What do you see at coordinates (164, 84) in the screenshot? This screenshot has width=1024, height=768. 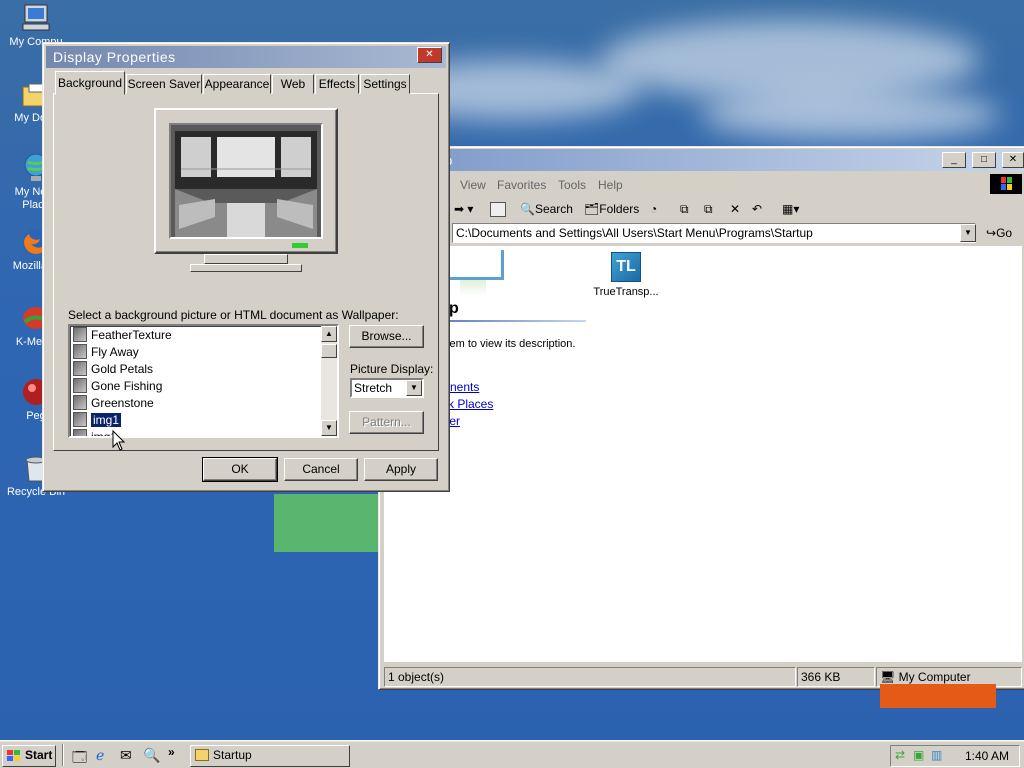 I see `tab-screen-saver: Screen Saver` at bounding box center [164, 84].